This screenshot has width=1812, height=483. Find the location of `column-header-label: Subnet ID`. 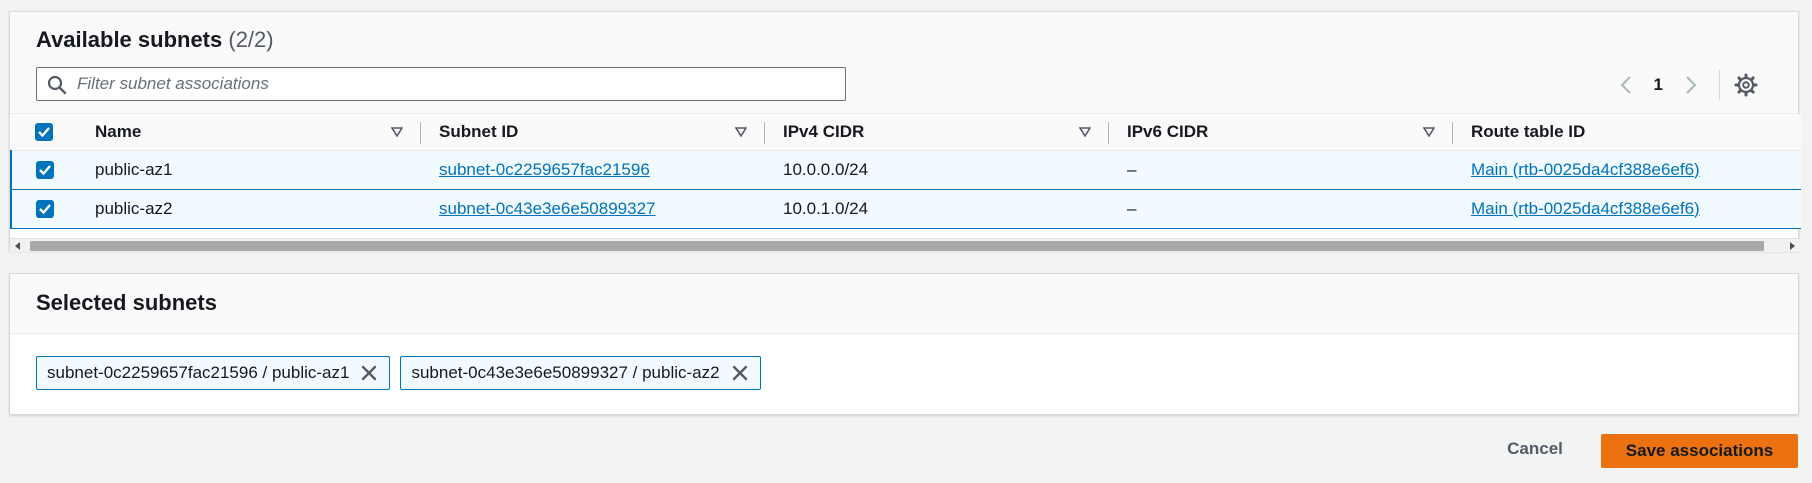

column-header-label: Subnet ID is located at coordinates (479, 131).